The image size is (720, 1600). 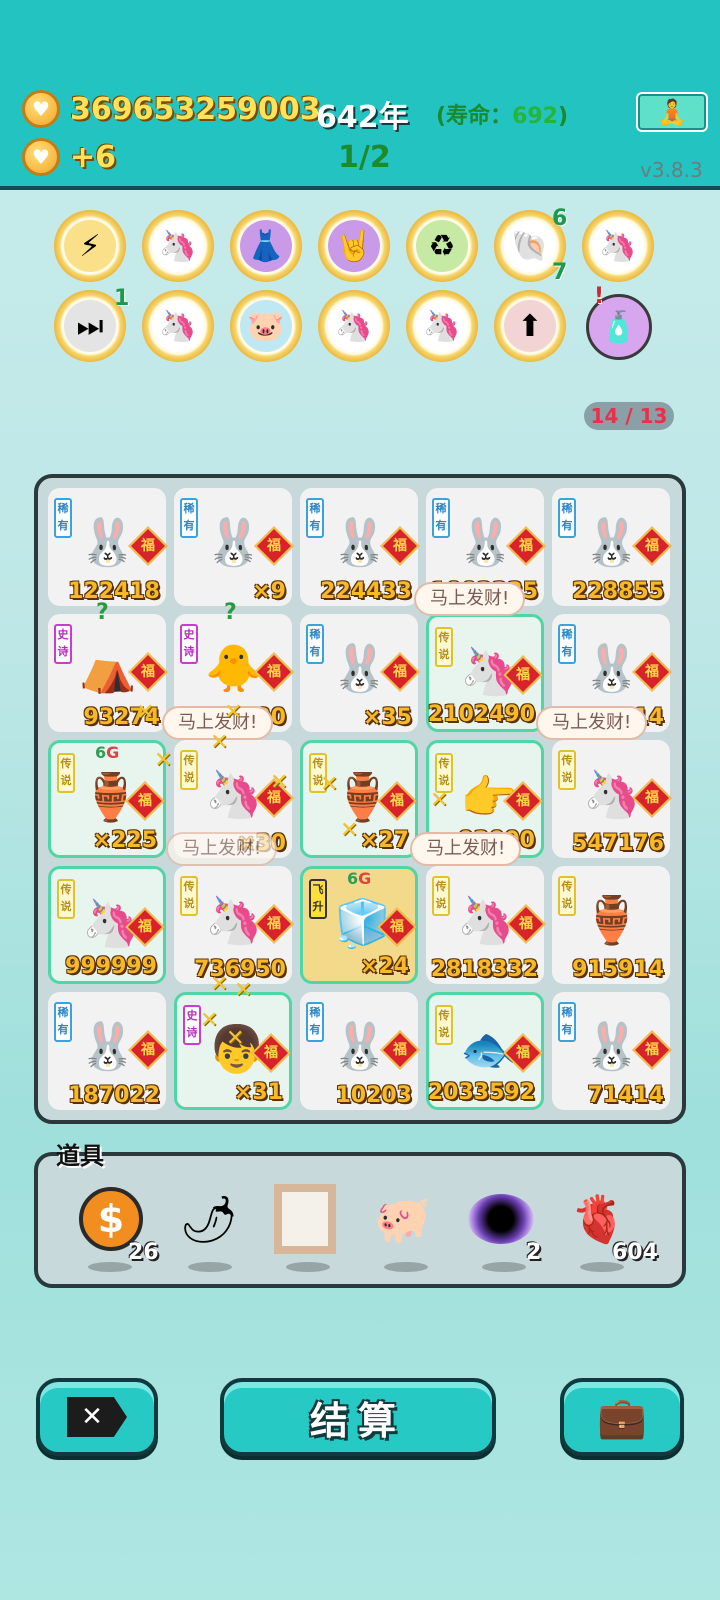 I want to click on cell-value: 187022, so click(x=114, y=1095).